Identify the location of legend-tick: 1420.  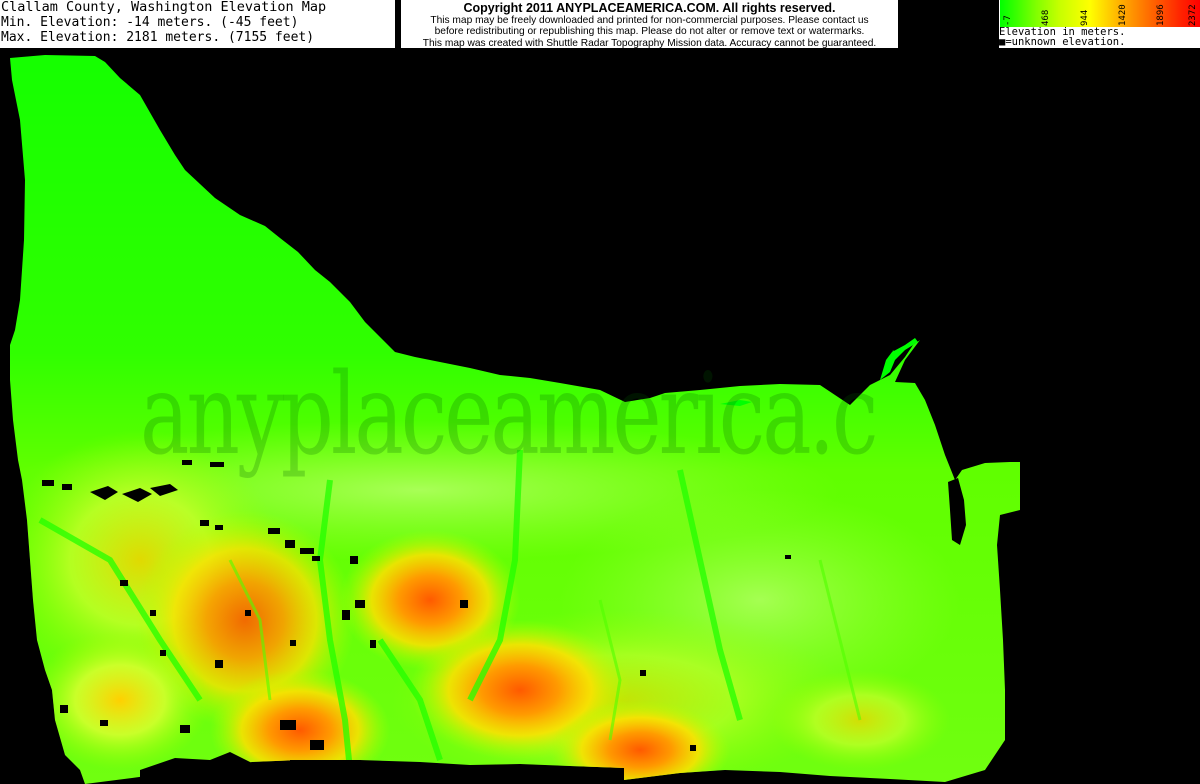
(1123, 15).